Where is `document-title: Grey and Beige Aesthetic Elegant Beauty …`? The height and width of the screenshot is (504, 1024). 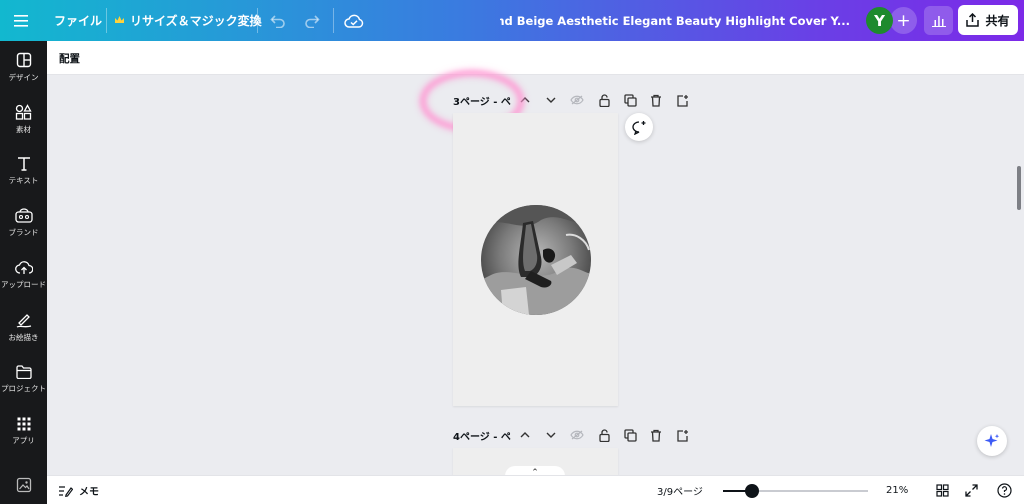
document-title: Grey and Beige Aesthetic Elegant Beauty … is located at coordinates (675, 20).